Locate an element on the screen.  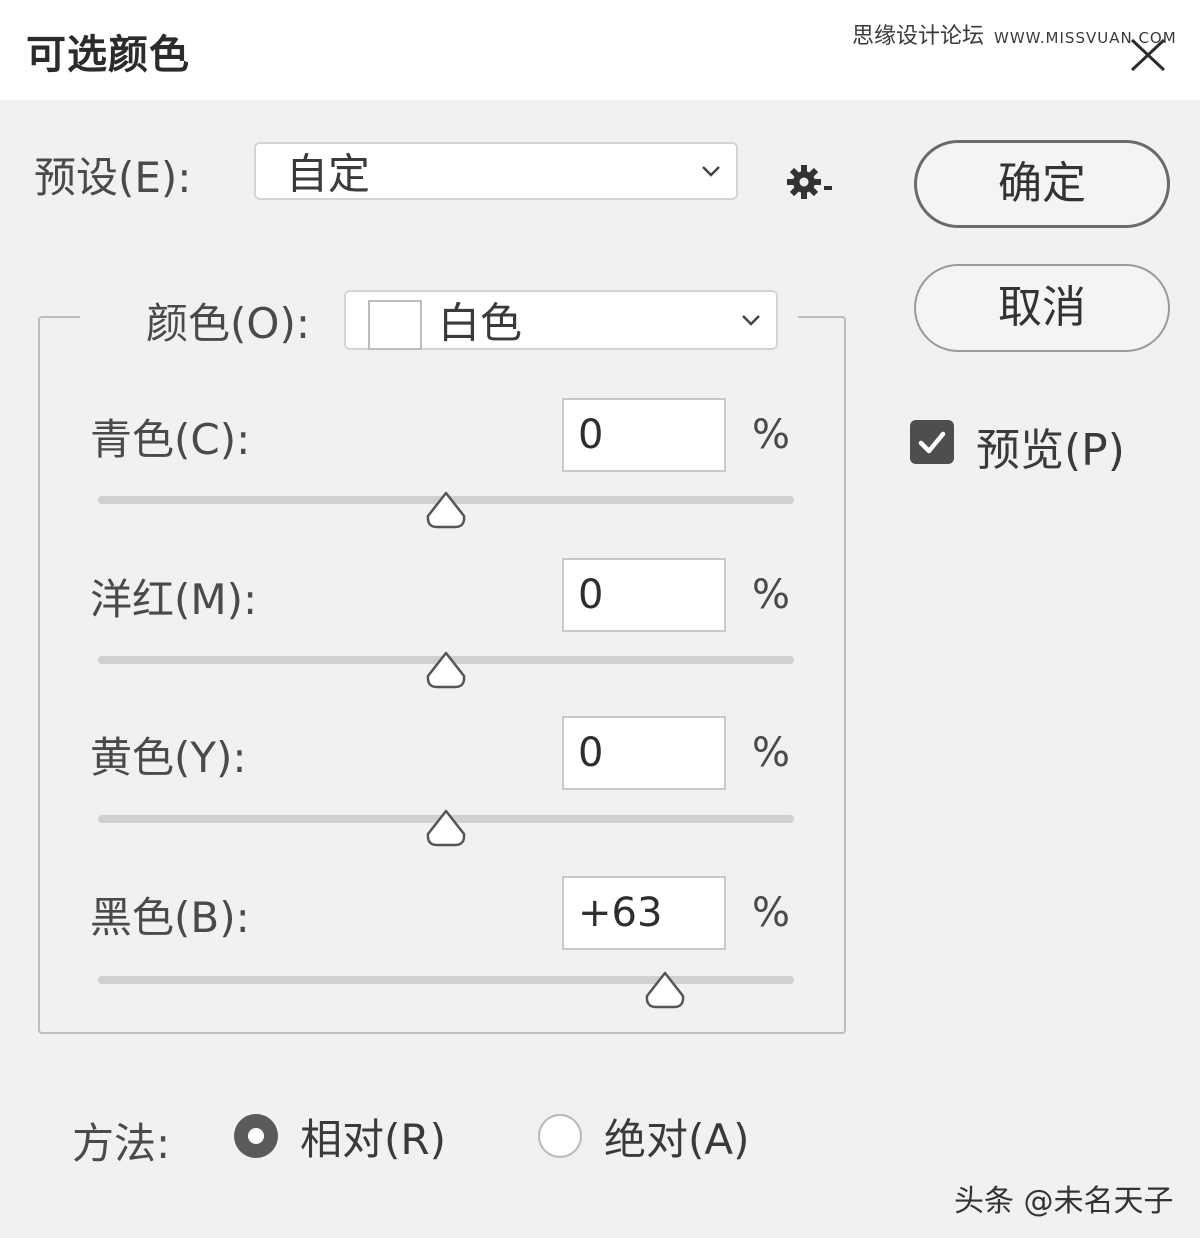
preview-checkbox is located at coordinates (932, 442).